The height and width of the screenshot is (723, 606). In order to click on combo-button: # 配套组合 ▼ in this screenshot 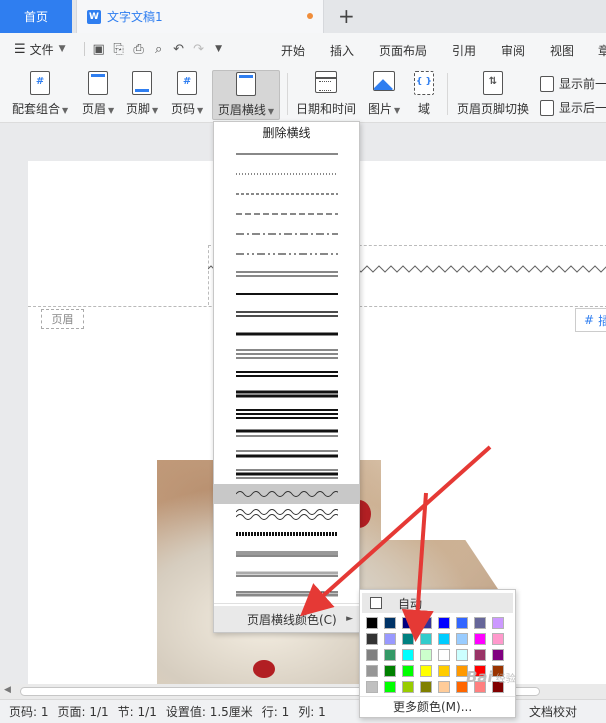, I will do `click(40, 94)`.